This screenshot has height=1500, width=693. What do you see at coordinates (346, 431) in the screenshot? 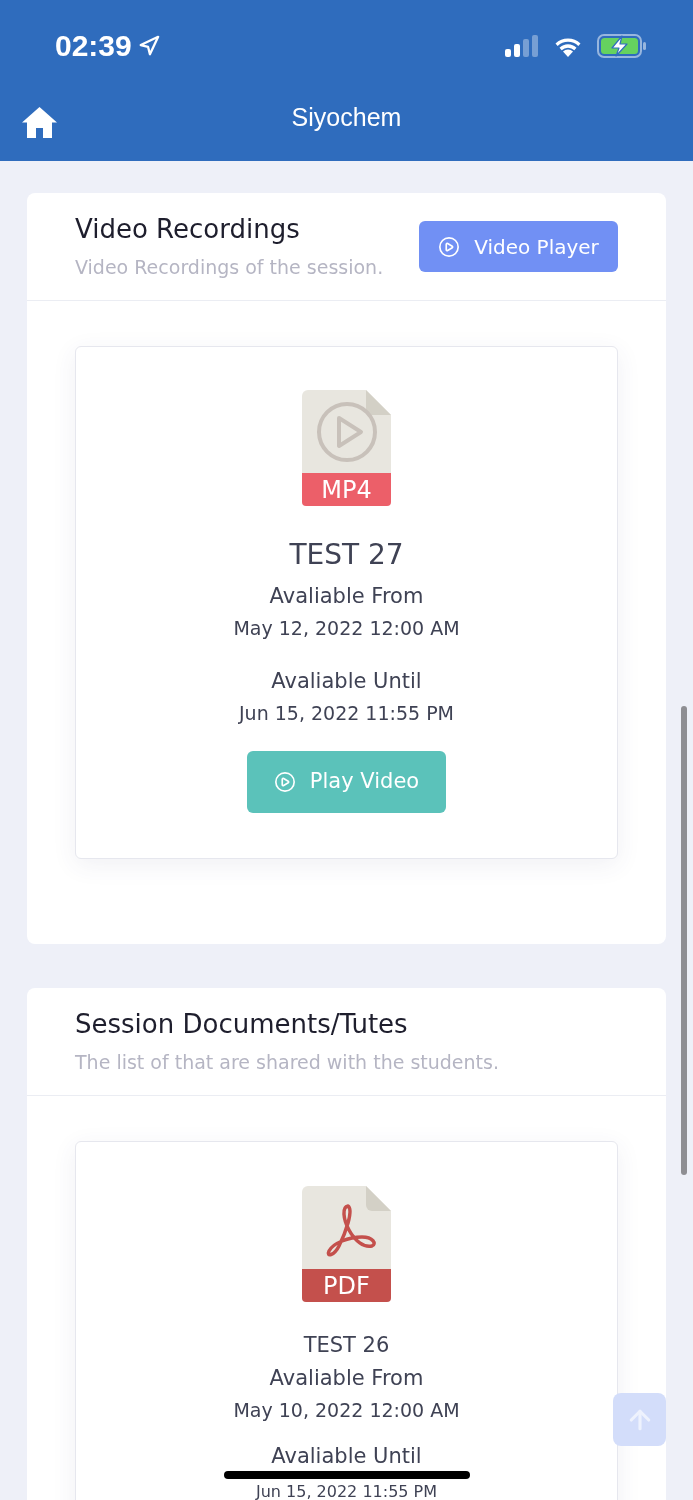
I see `video-file-icon` at bounding box center [346, 431].